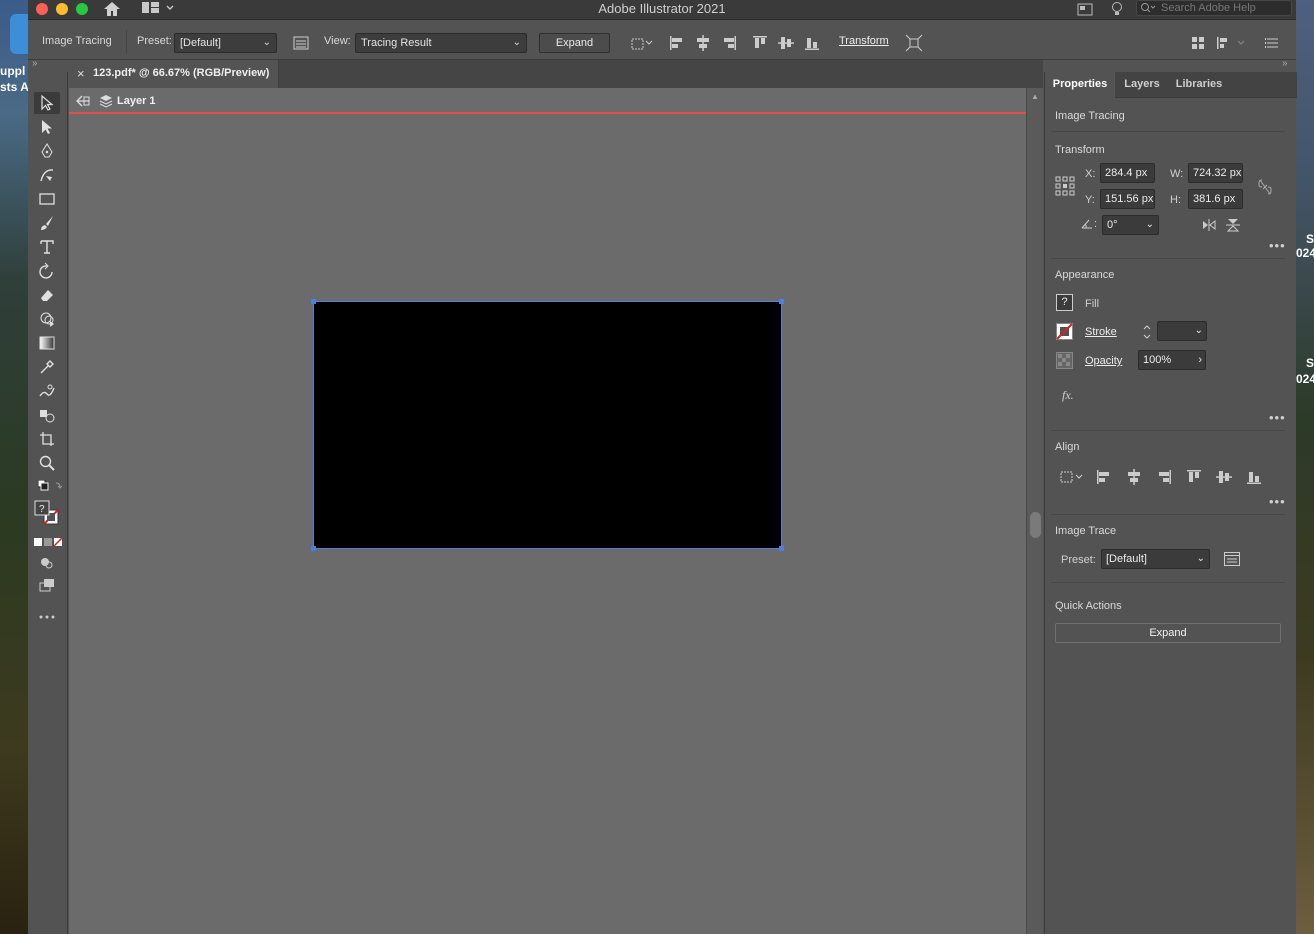  Describe the element at coordinates (1101, 332) in the screenshot. I see `stroke-label: Stroke` at that location.